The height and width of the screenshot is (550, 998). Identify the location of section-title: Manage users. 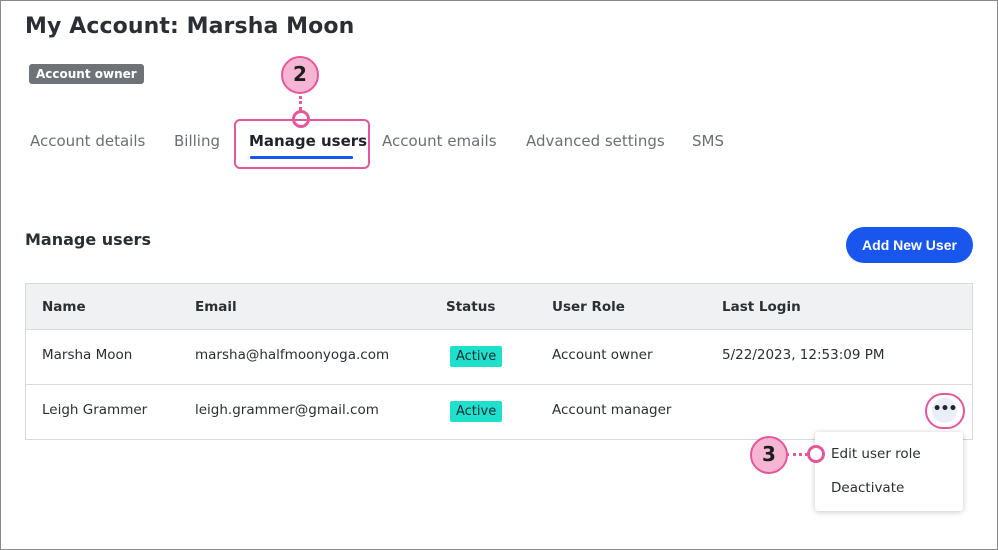
(88, 239).